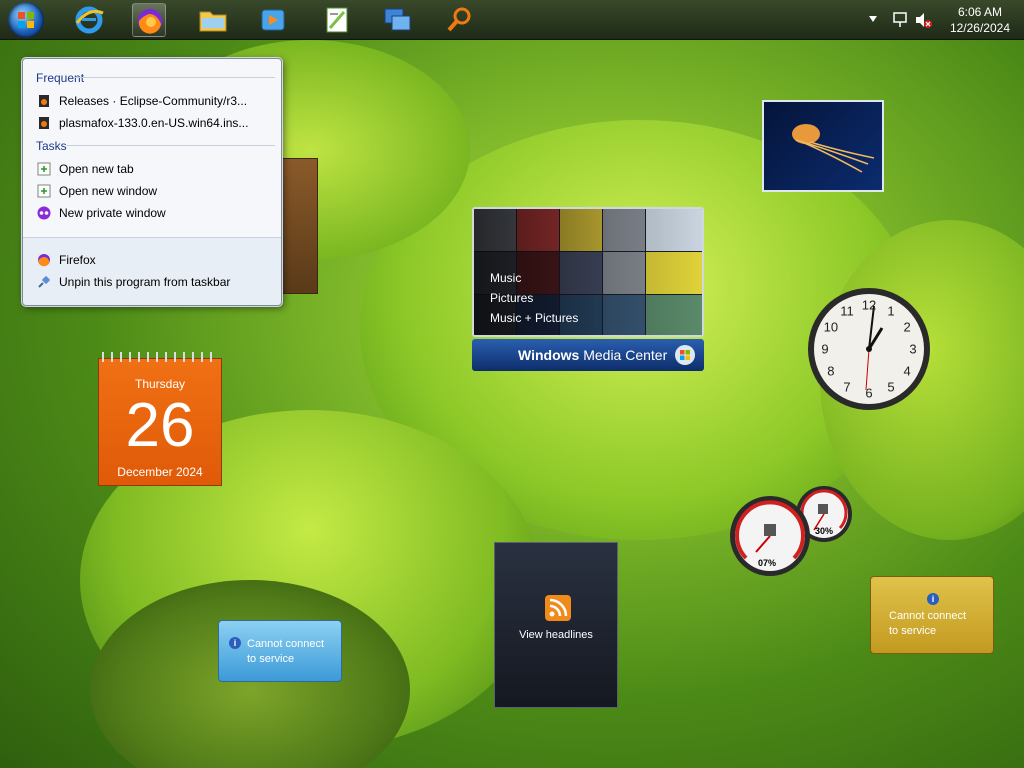 Image resolution: width=1024 pixels, height=768 pixels. What do you see at coordinates (906, 327) in the screenshot?
I see `clock-numeral: 2` at bounding box center [906, 327].